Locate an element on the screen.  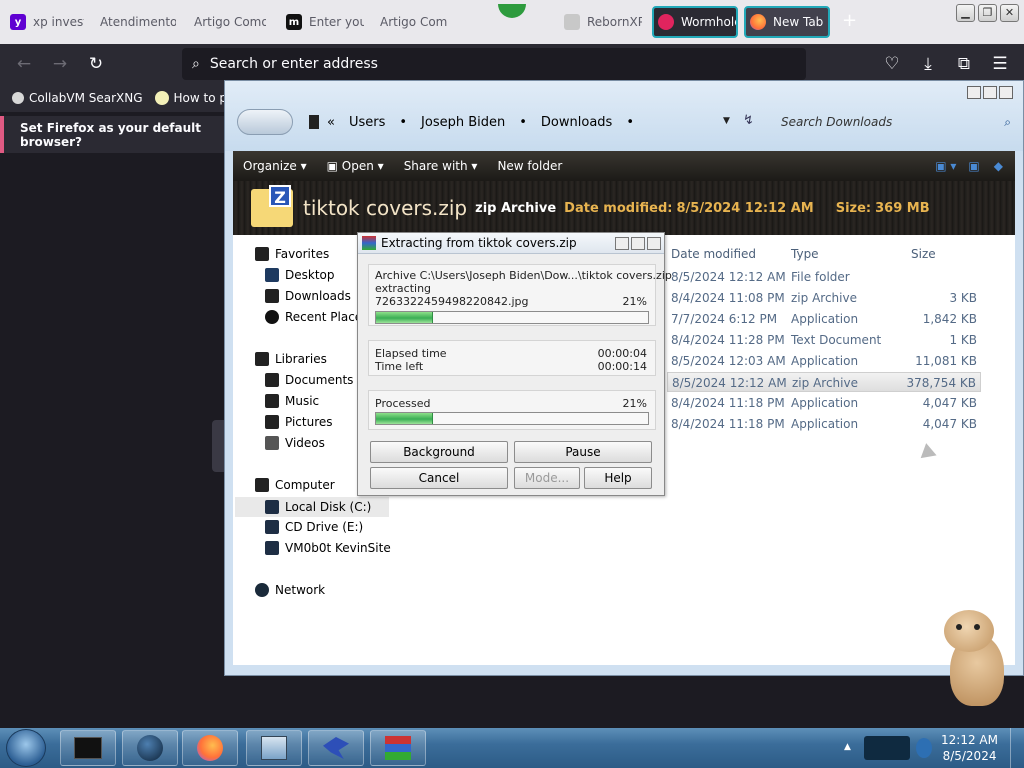
file-row: 8/4/2024 11:08 PM zip Archive 3 KB is located at coordinates (824, 298).